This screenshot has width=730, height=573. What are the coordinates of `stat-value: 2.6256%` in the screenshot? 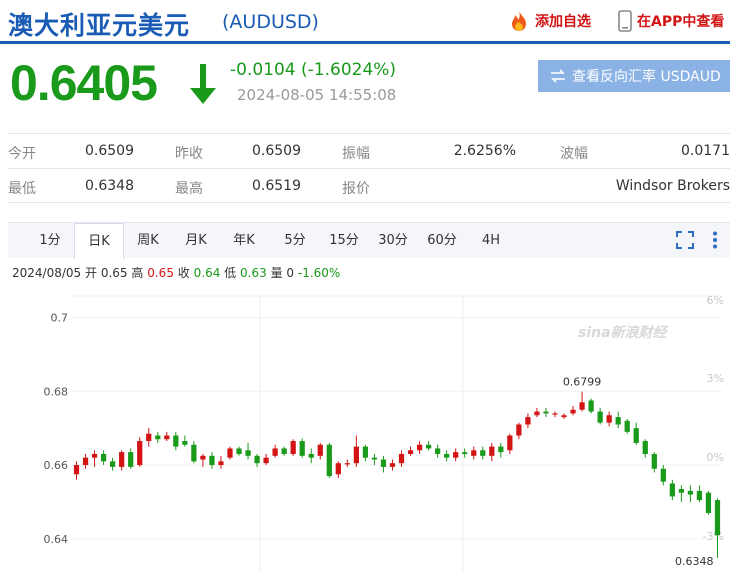 It's located at (484, 151).